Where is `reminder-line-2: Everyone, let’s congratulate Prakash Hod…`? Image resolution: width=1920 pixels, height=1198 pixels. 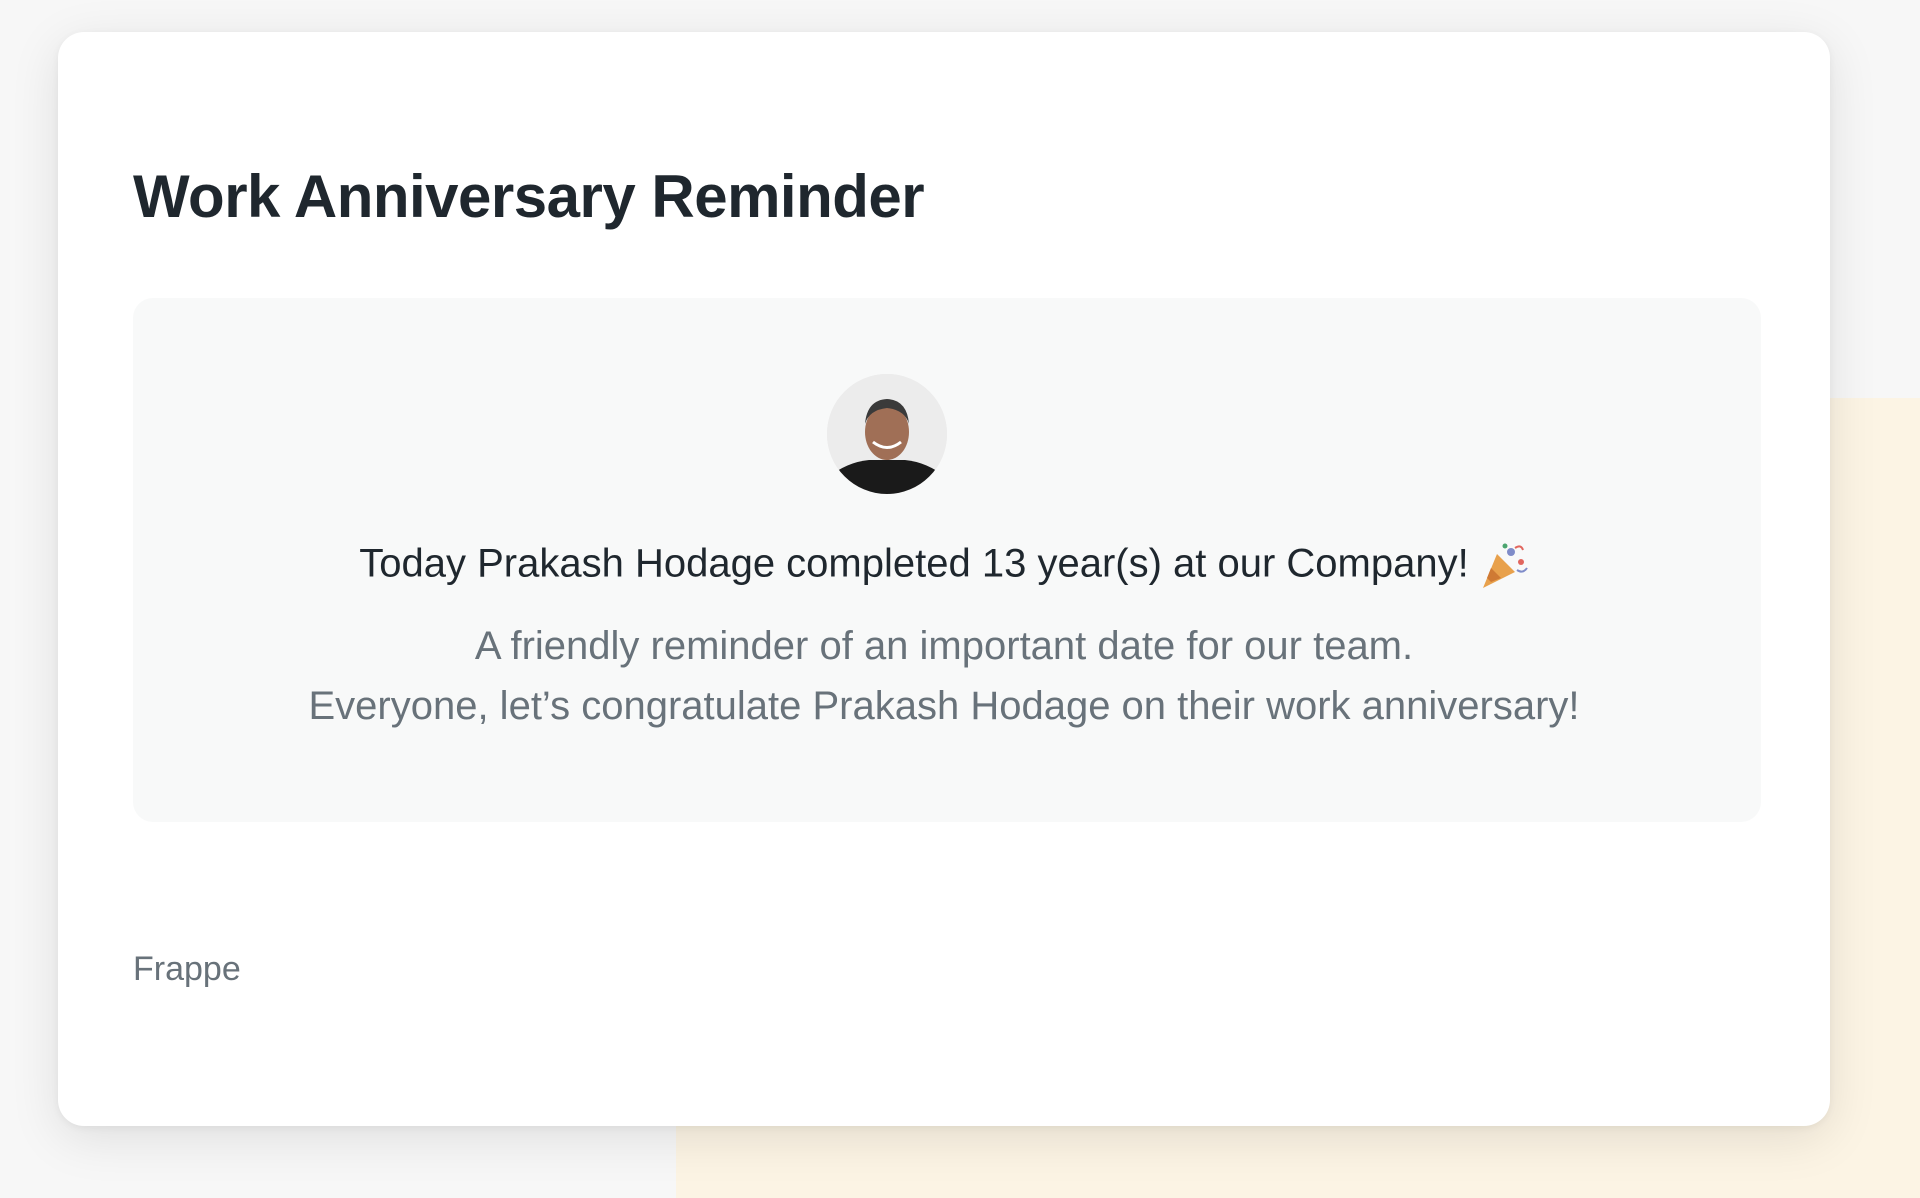
reminder-line-2: Everyone, let’s congratulate Prakash Hod… is located at coordinates (944, 706).